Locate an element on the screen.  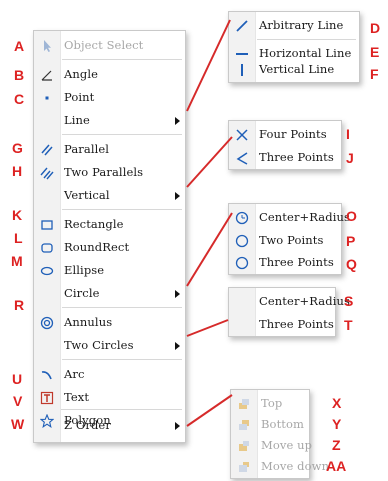
menu-item-annulus: Annulus is located at coordinates (109, 323).